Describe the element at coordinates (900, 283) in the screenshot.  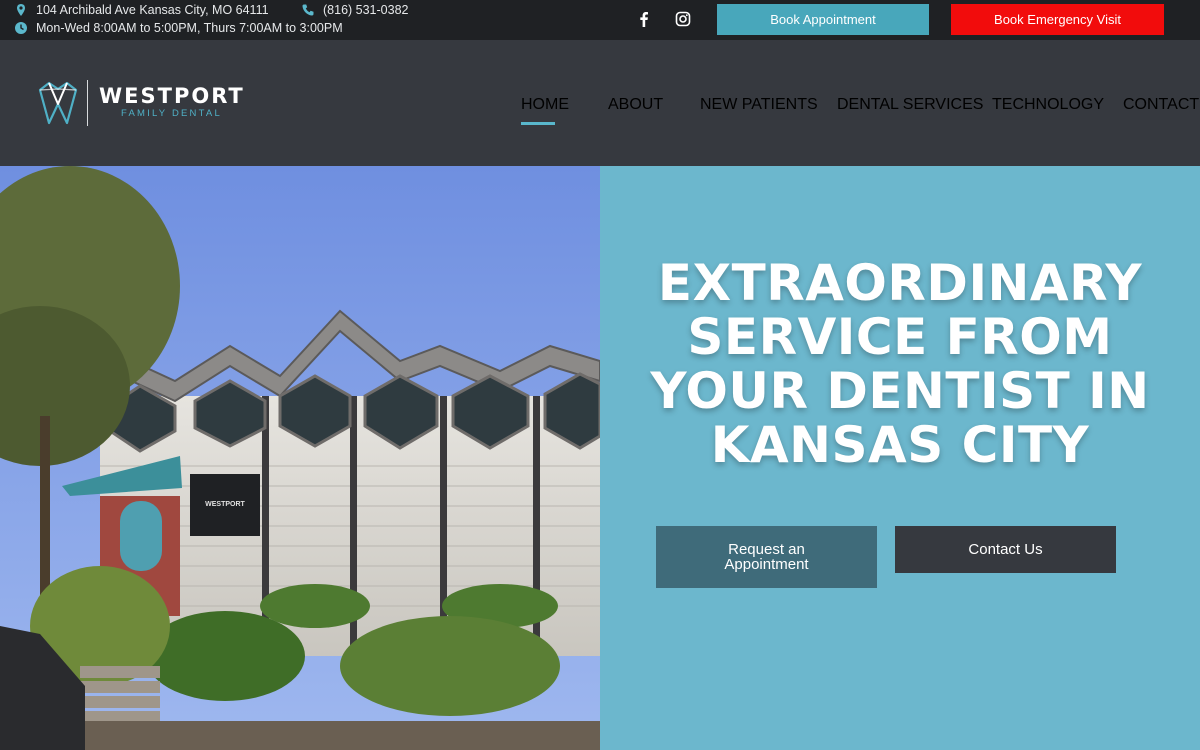
I see `headline-line: EXTRAORDINARY` at that location.